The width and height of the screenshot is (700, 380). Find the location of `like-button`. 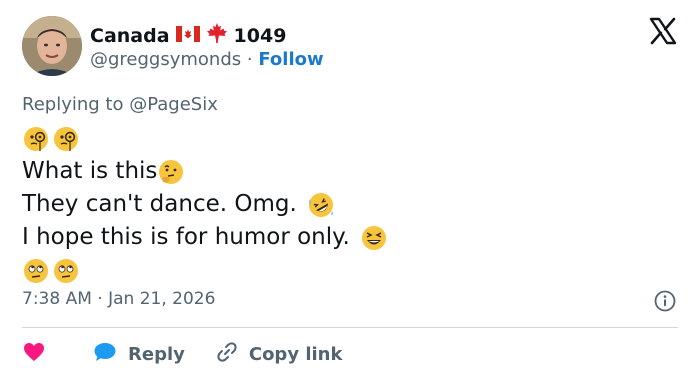

like-button is located at coordinates (34, 354).